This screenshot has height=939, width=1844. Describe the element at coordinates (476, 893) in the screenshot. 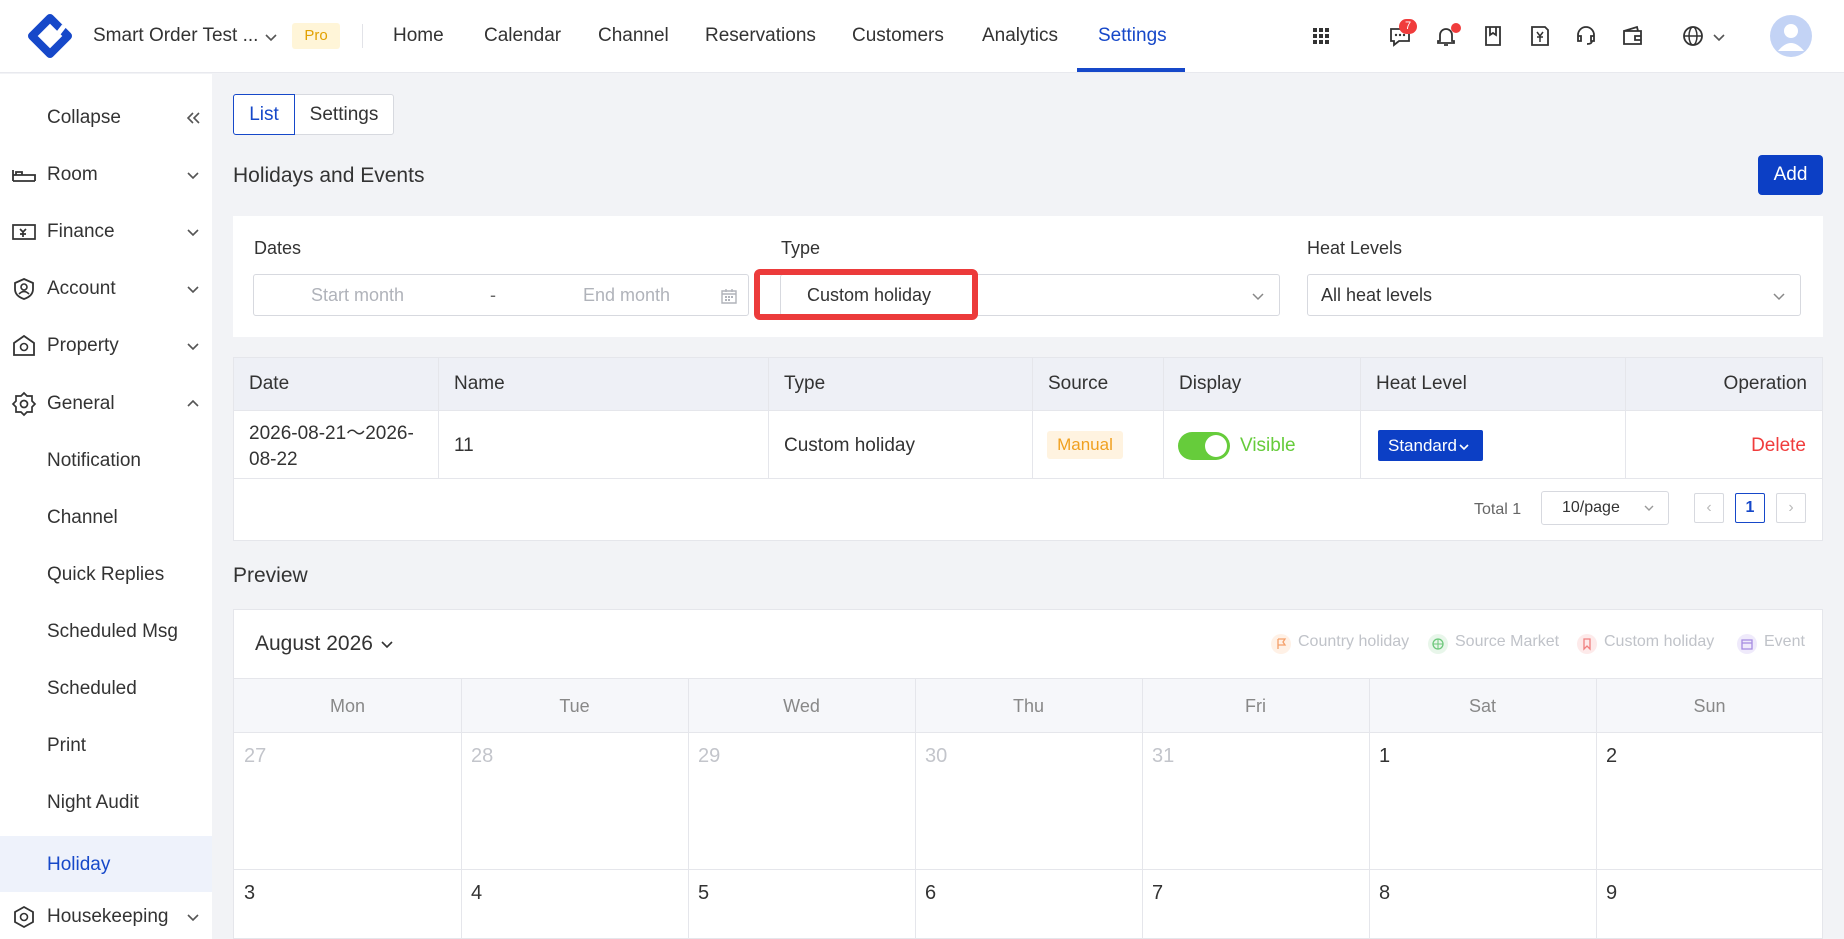

I see `calendar-day-cell: 4` at that location.